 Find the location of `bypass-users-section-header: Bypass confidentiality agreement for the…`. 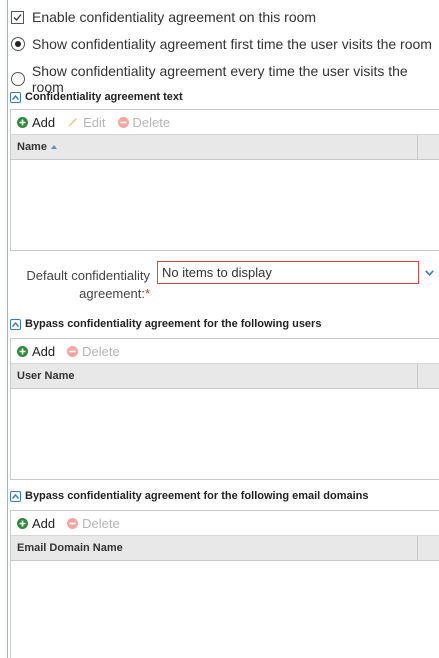

bypass-users-section-header: Bypass confidentiality agreement for the… is located at coordinates (165, 324).